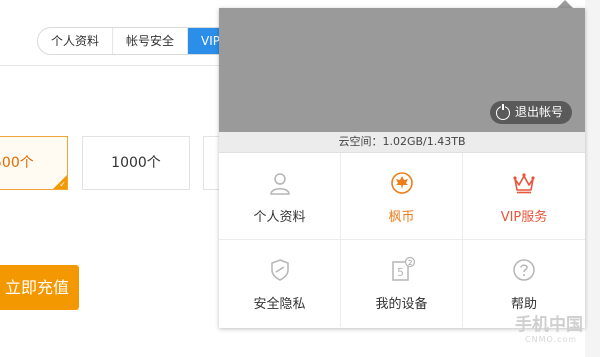 Image resolution: width=600 pixels, height=357 pixels. I want to click on recharge-button-label: 立即充值, so click(36, 287).